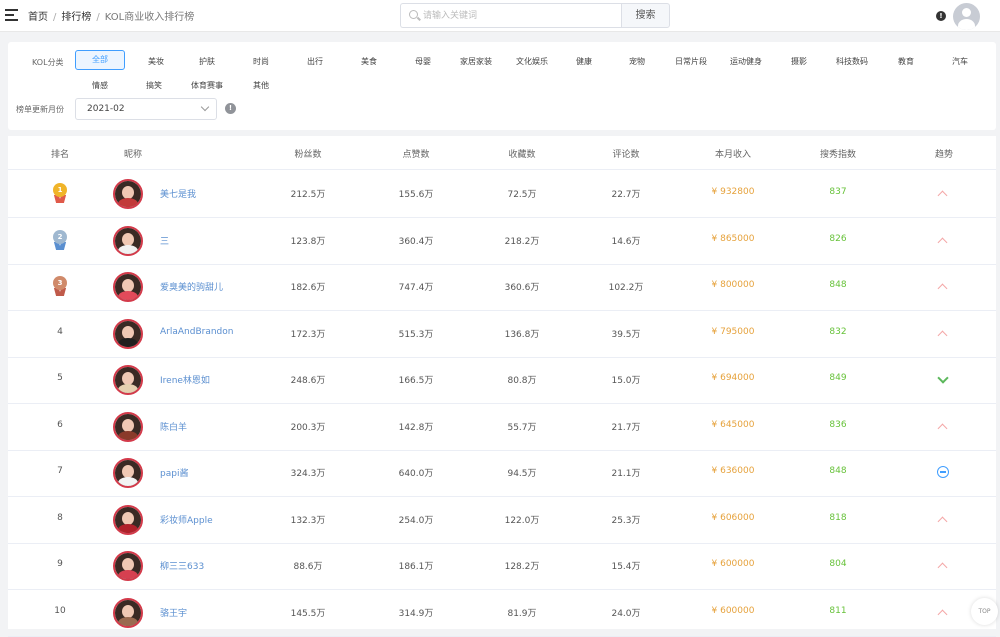  What do you see at coordinates (637, 61) in the screenshot?
I see `category-pets: 宠物` at bounding box center [637, 61].